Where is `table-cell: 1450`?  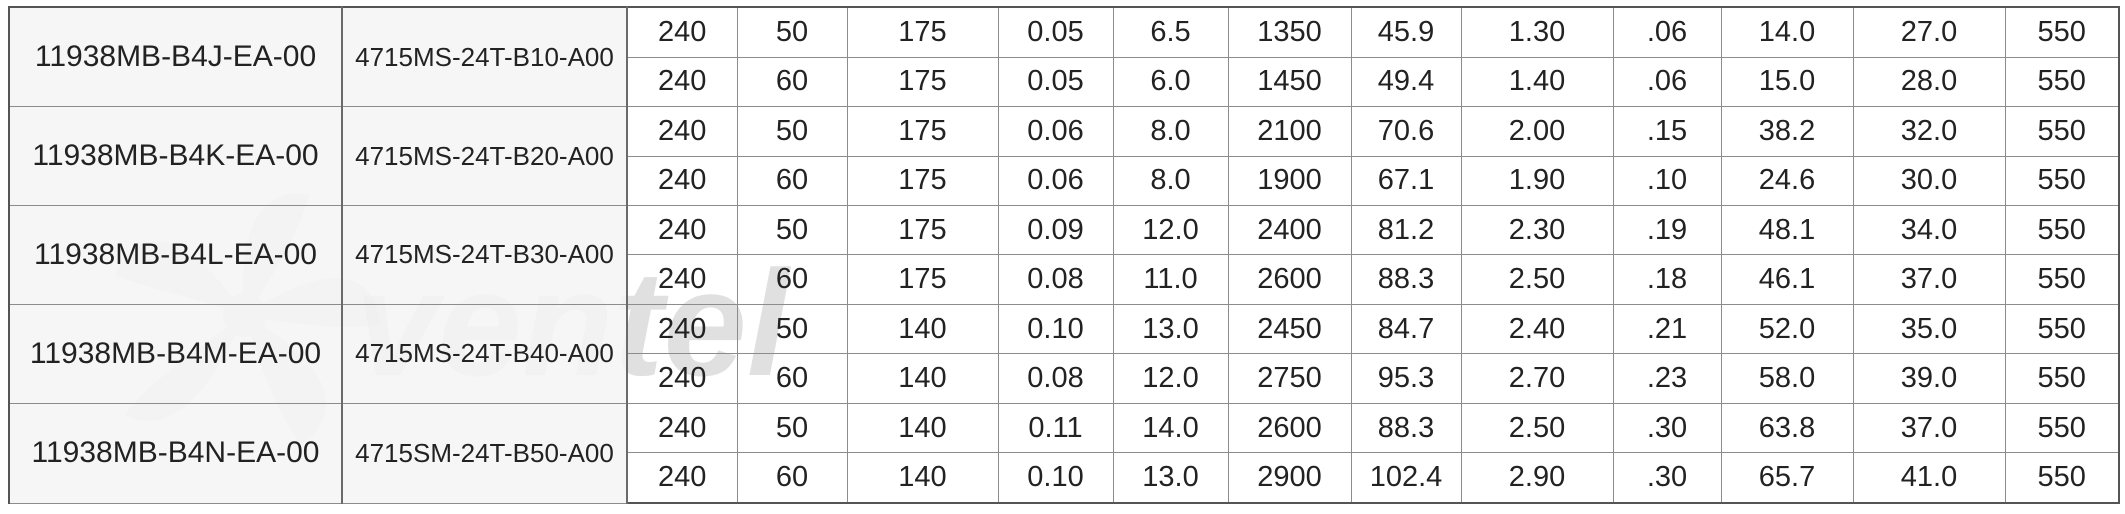 table-cell: 1450 is located at coordinates (1289, 82).